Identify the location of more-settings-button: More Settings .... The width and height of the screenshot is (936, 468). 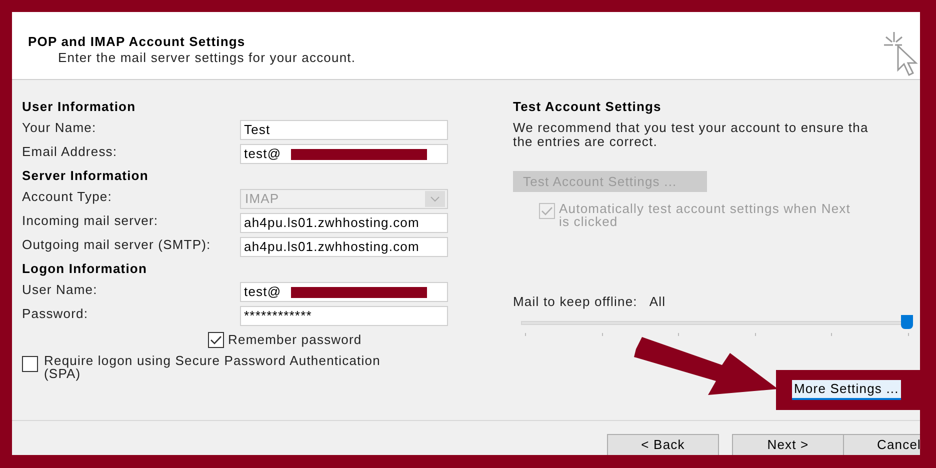
(846, 390).